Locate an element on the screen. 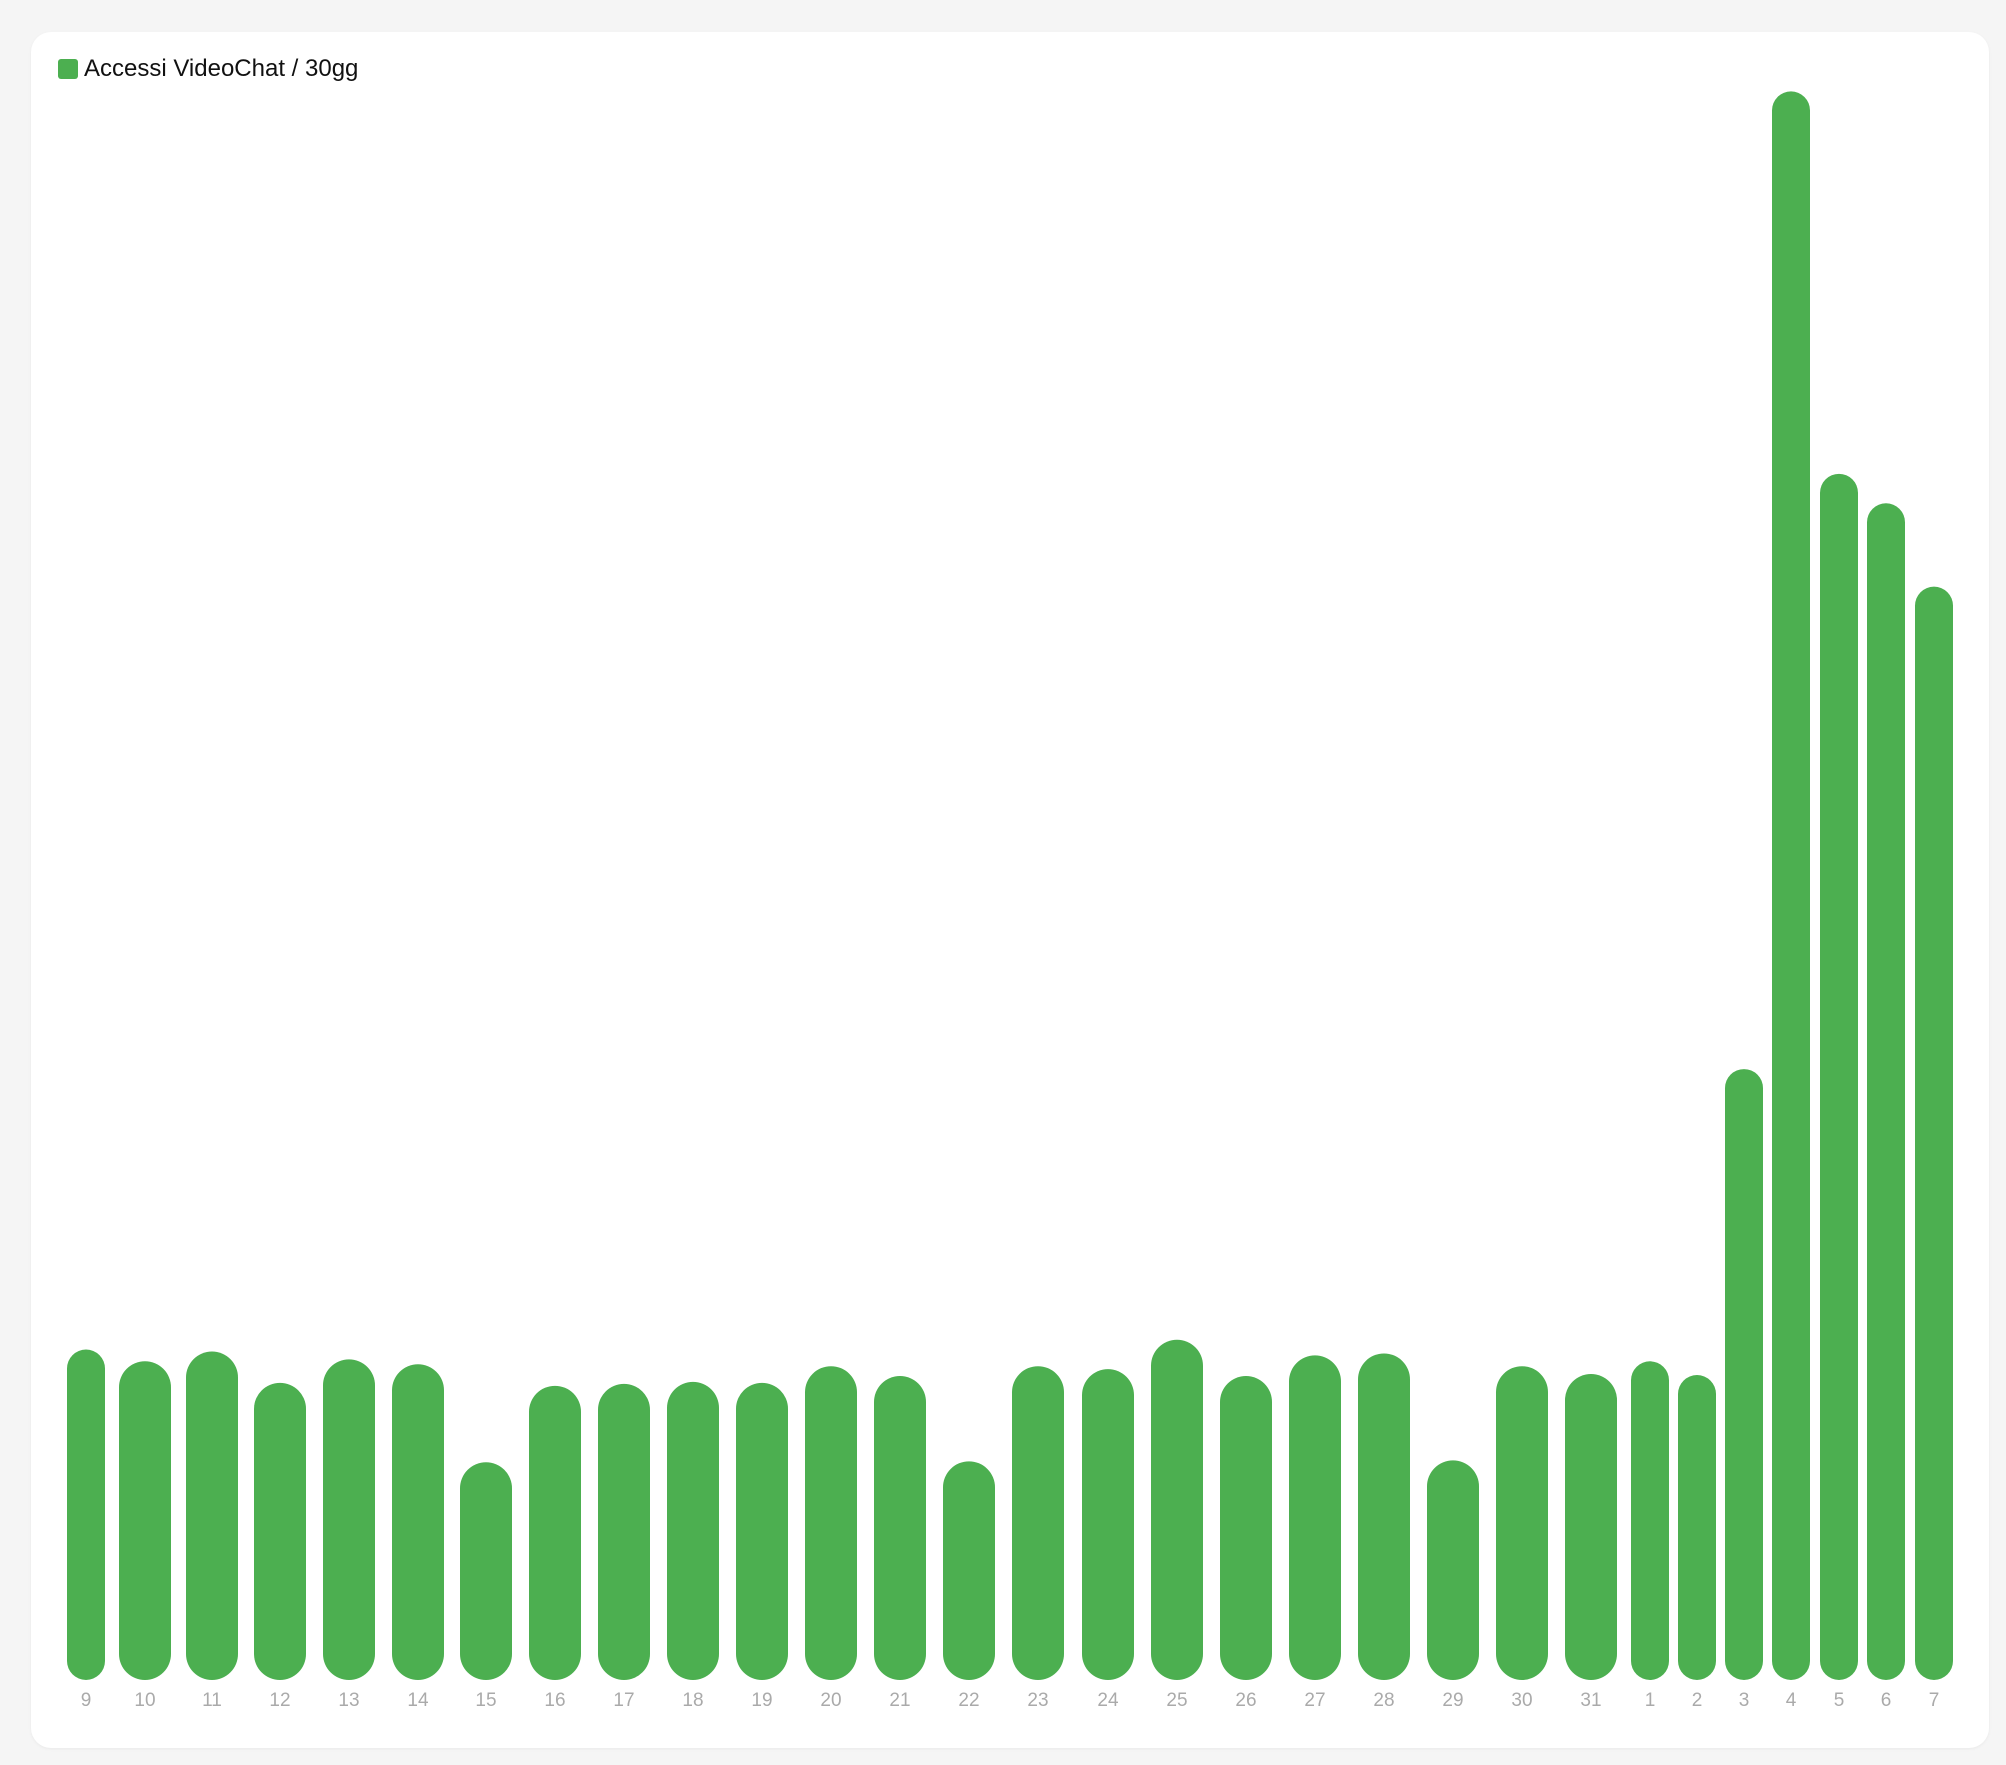 This screenshot has height=1765, width=2006. x-tick-label: 13 is located at coordinates (348, 1700).